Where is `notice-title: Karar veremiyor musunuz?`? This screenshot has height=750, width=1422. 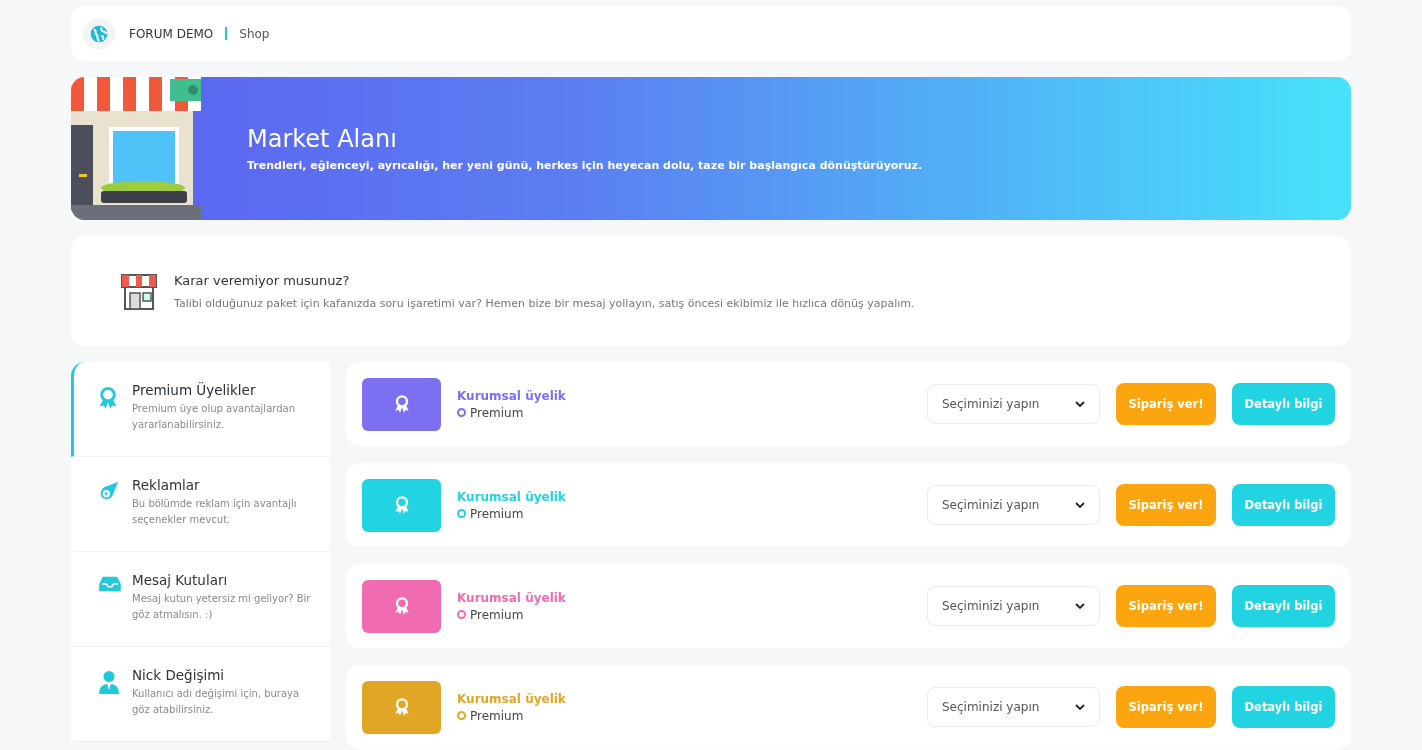
notice-title: Karar veremiyor musunuz? is located at coordinates (262, 280).